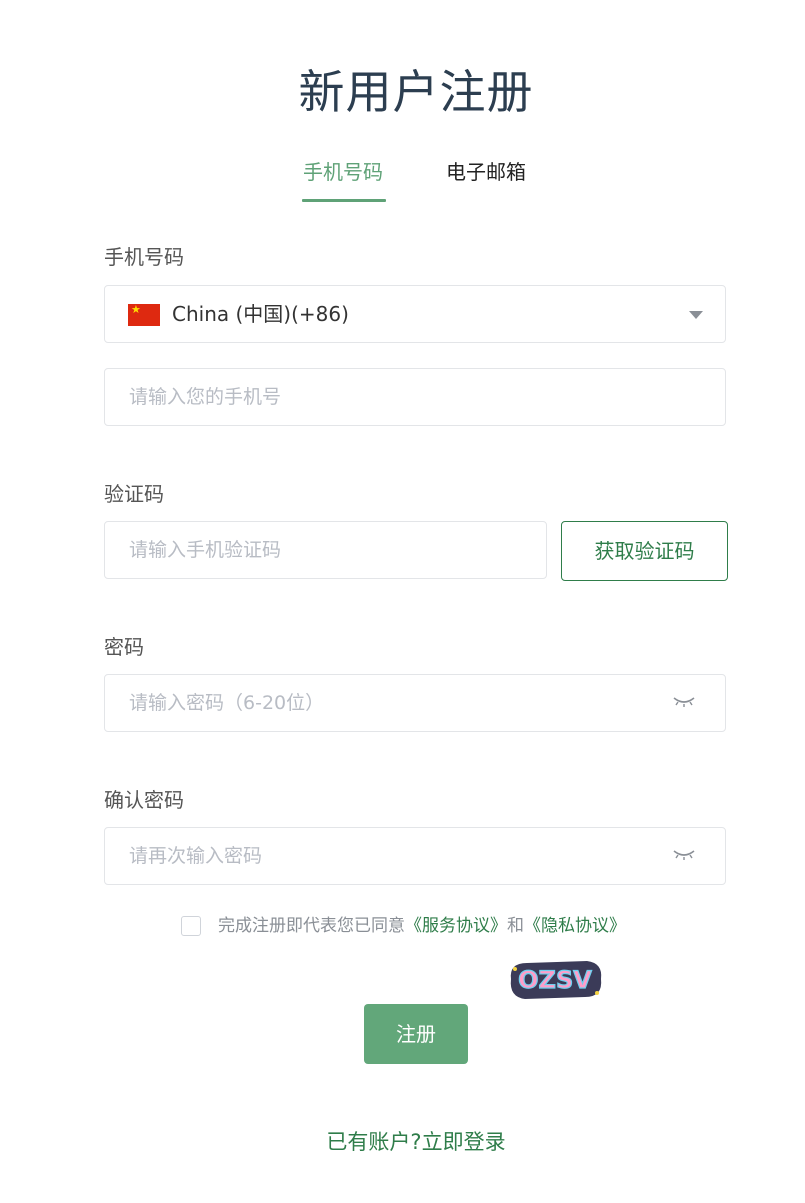  I want to click on page-title: 新用户注册, so click(416, 92).